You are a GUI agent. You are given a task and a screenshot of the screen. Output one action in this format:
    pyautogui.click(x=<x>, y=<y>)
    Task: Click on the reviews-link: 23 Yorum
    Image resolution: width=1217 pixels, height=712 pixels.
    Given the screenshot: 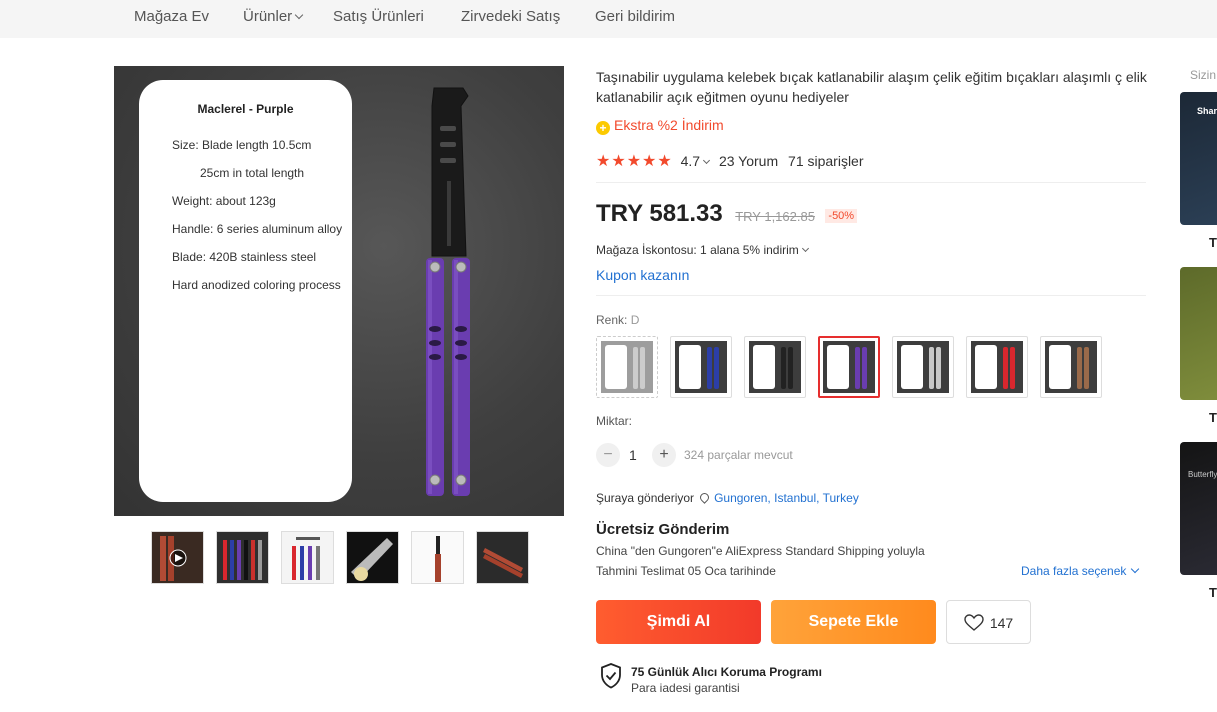 What is the action you would take?
    pyautogui.click(x=748, y=161)
    